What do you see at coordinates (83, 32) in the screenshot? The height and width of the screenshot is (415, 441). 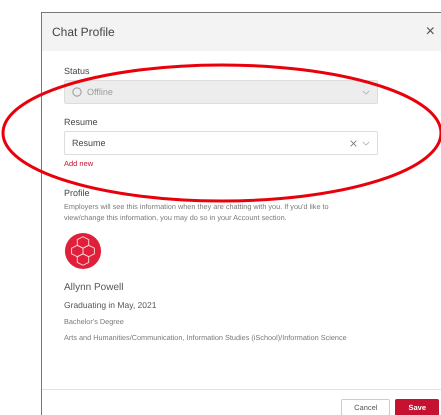 I see `dialog-title: Chat Profile` at bounding box center [83, 32].